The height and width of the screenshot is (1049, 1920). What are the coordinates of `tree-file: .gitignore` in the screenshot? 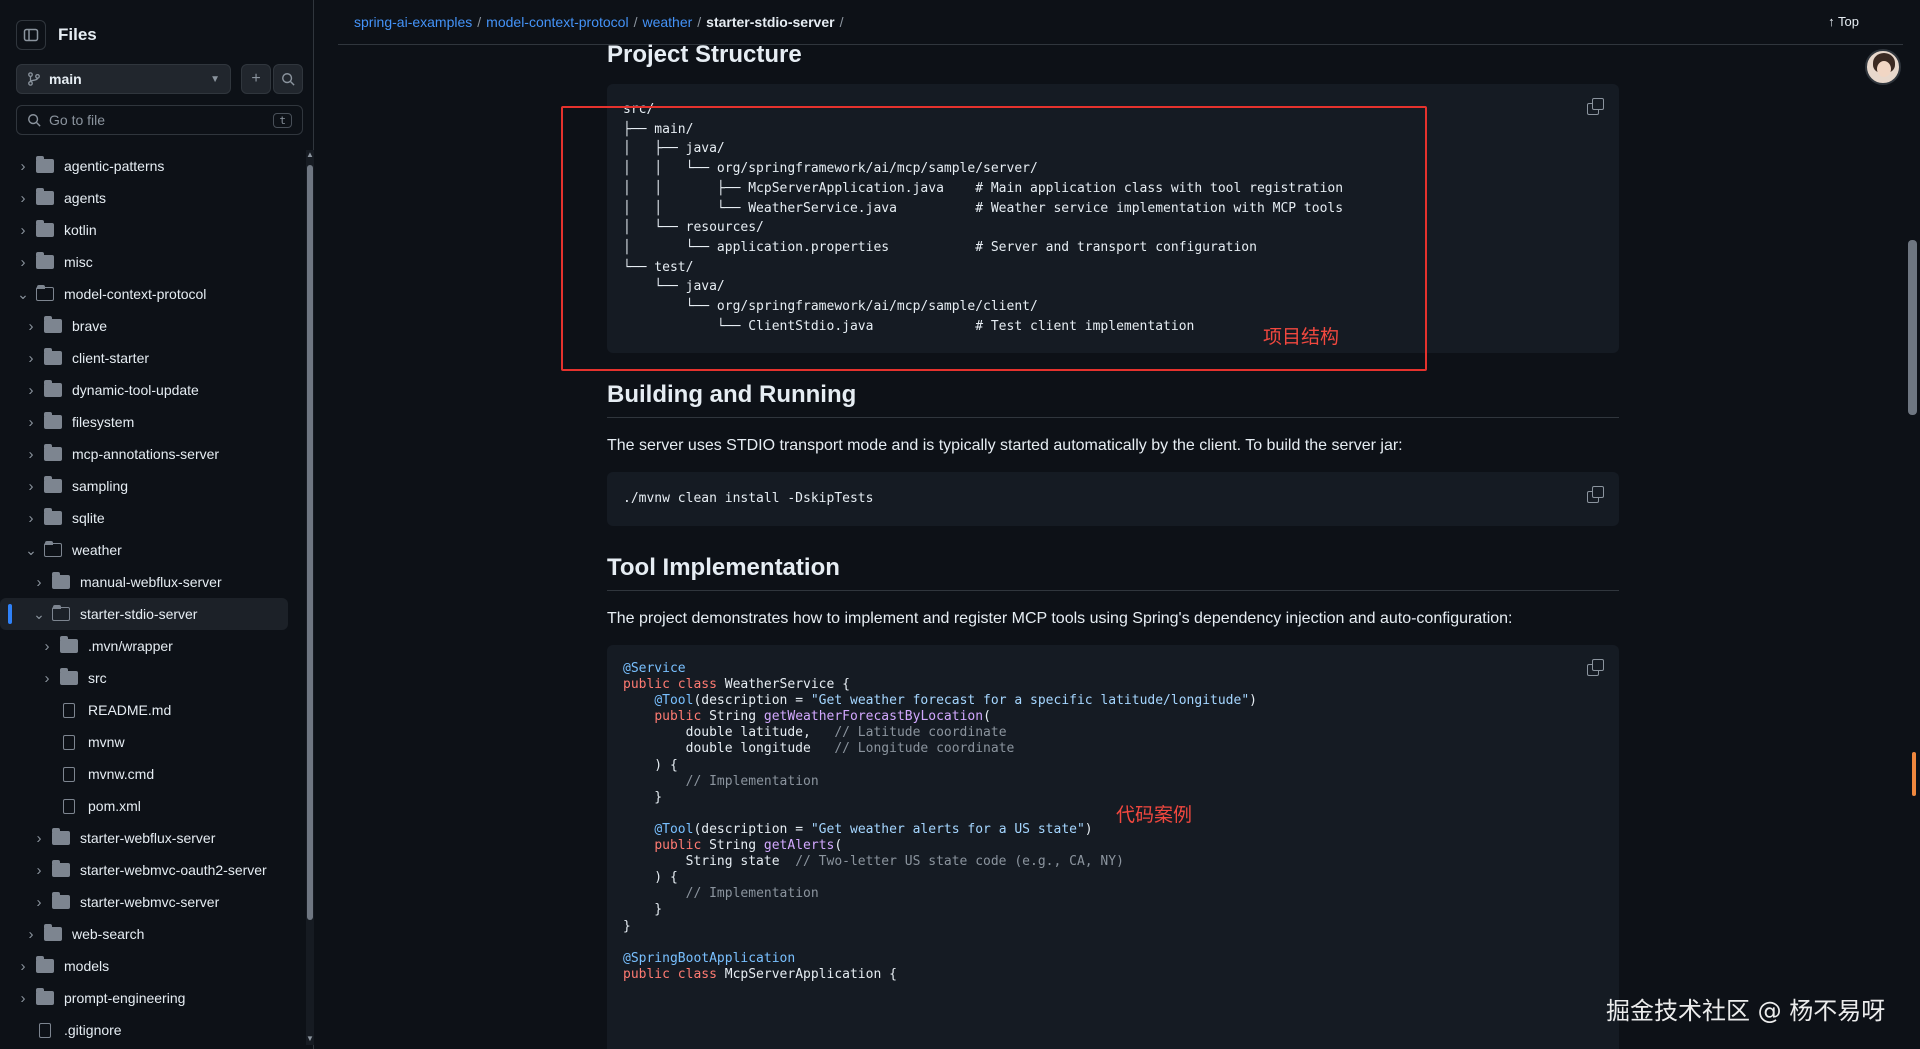 It's located at (150, 1030).